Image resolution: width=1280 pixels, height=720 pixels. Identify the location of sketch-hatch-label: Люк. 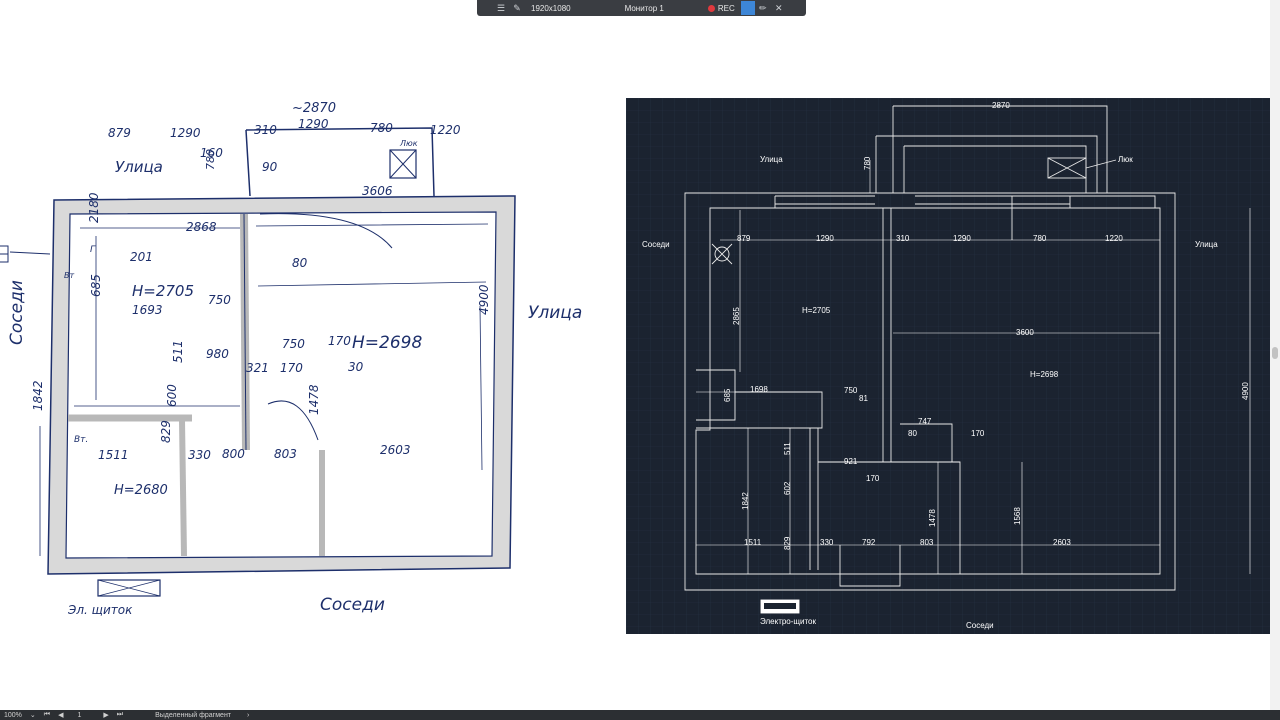
(408, 143).